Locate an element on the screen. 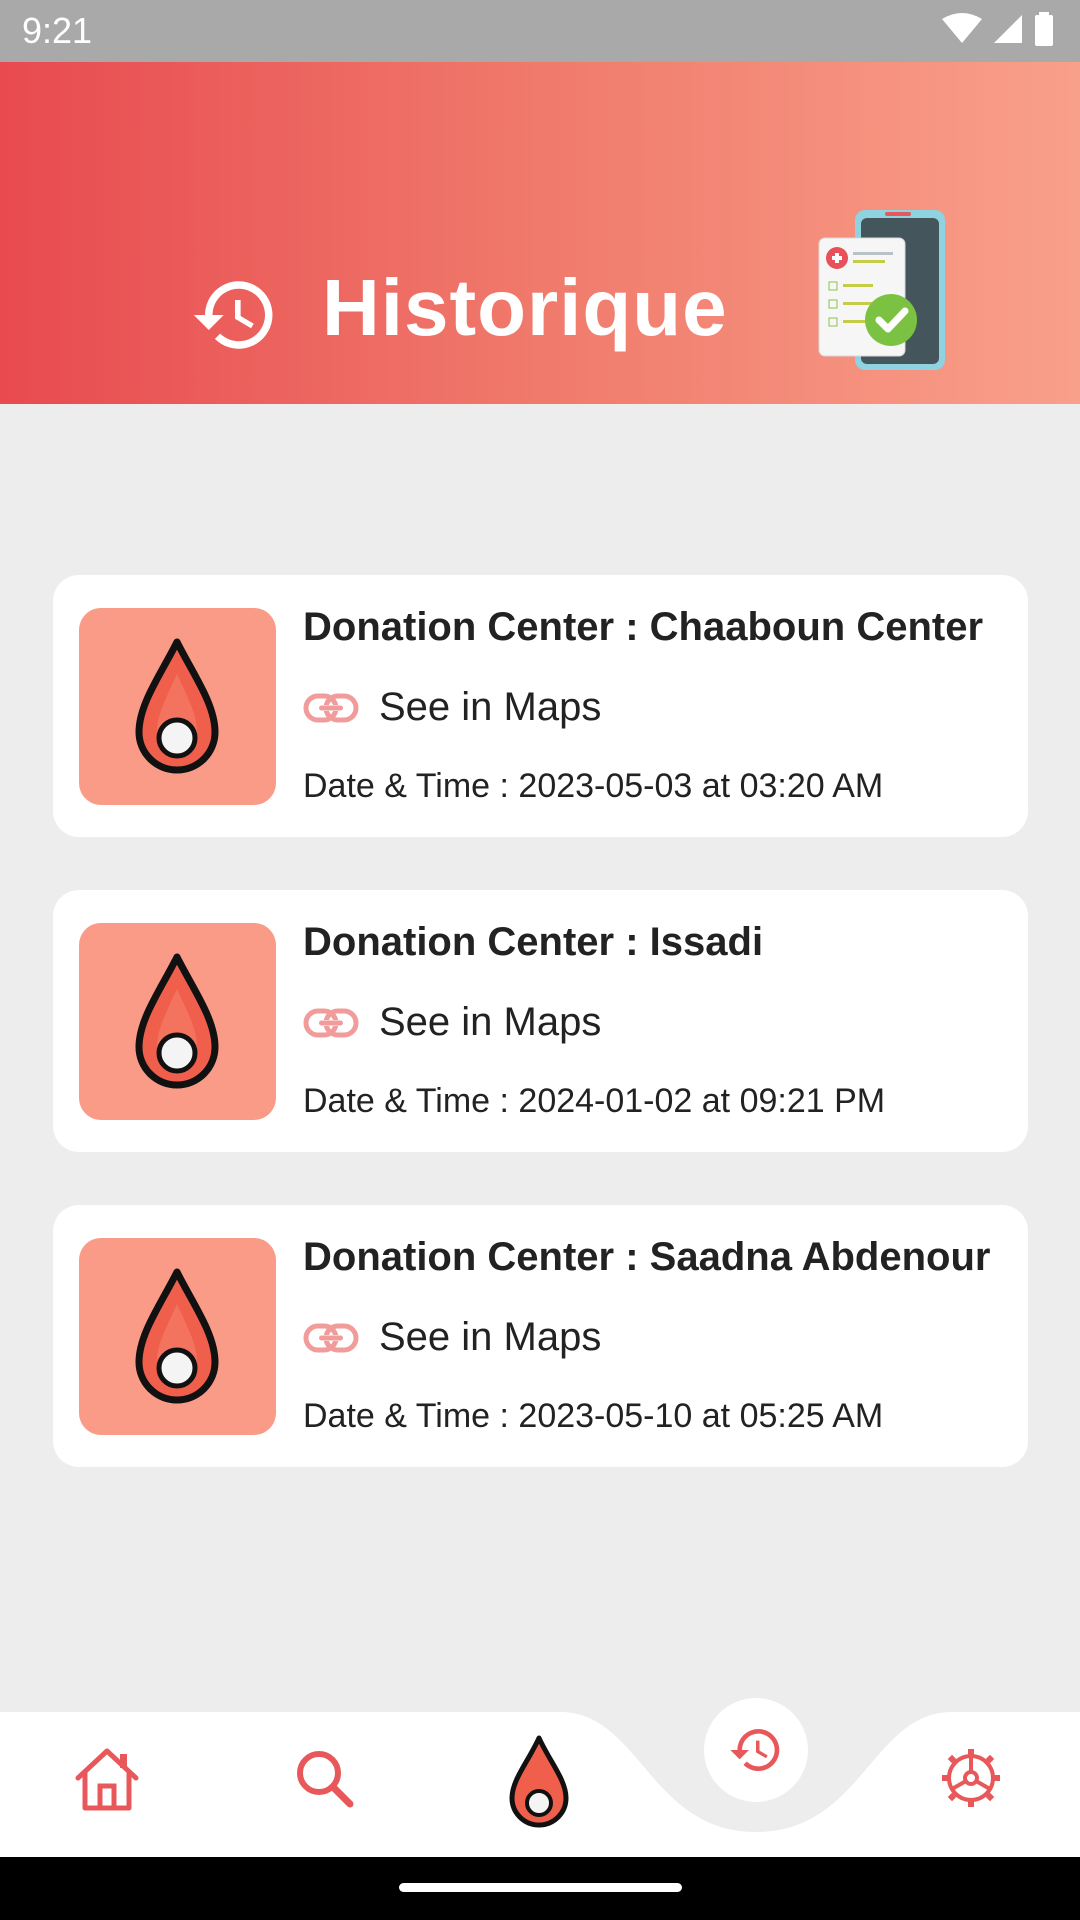 Image resolution: width=1080 pixels, height=1920 pixels. page-title: Historique is located at coordinates (525, 307).